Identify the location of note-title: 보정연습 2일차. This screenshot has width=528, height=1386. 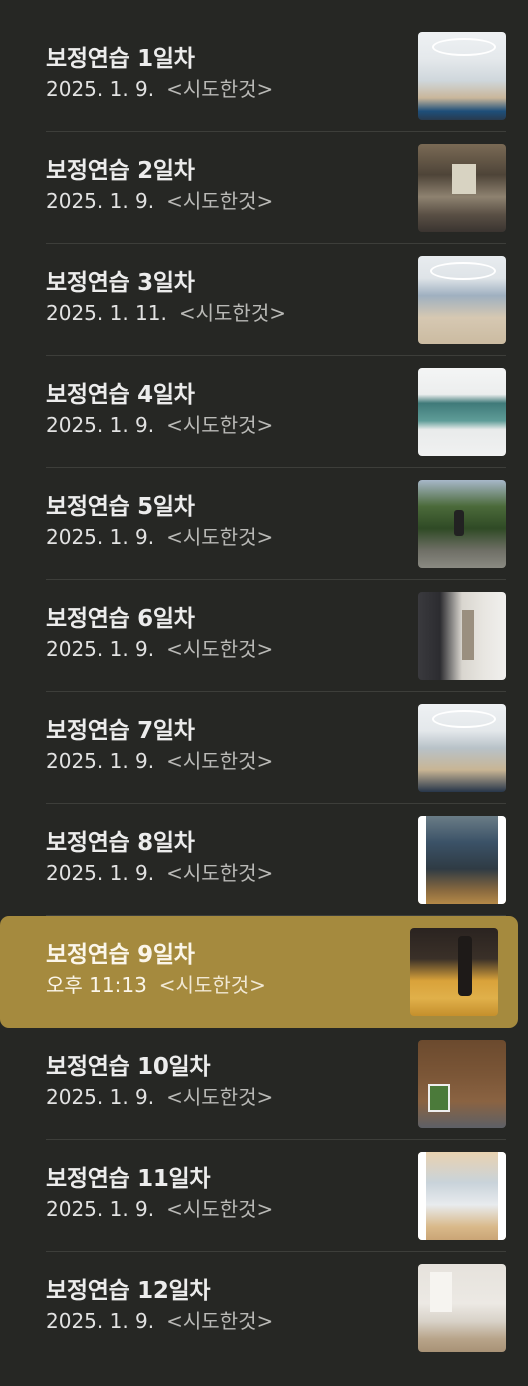
(120, 171).